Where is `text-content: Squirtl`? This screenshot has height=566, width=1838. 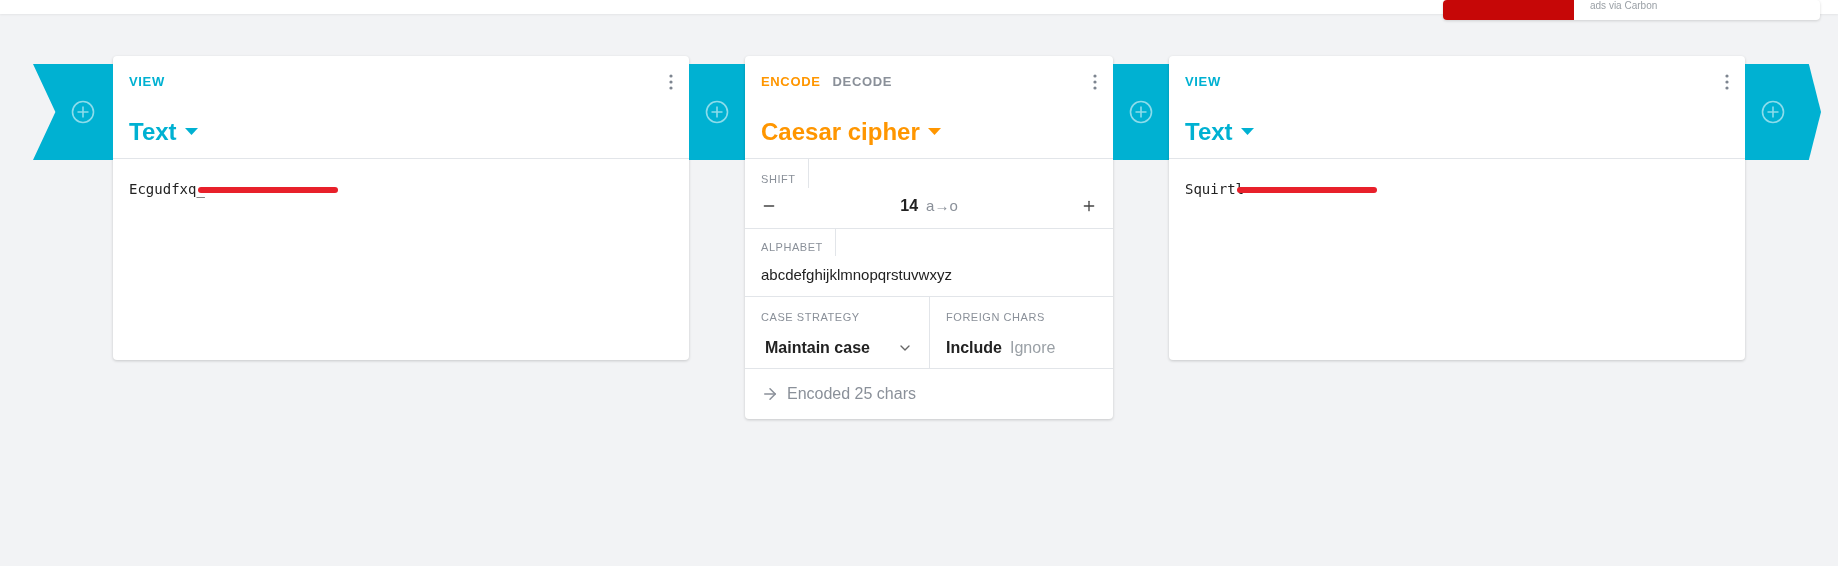 text-content: Squirtl is located at coordinates (1214, 189).